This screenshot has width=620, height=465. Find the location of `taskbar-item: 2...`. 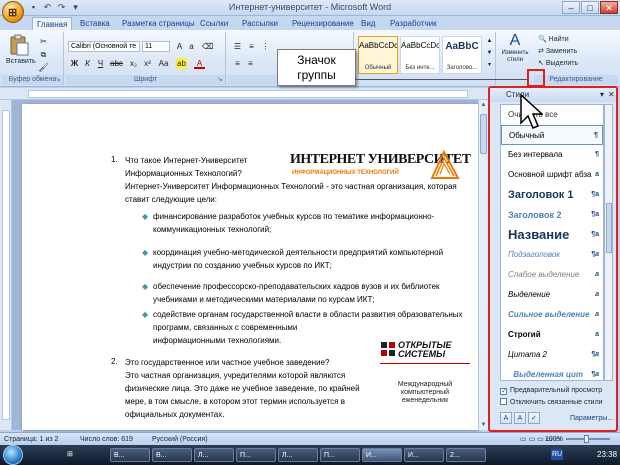

taskbar-item: 2... is located at coordinates (466, 455).